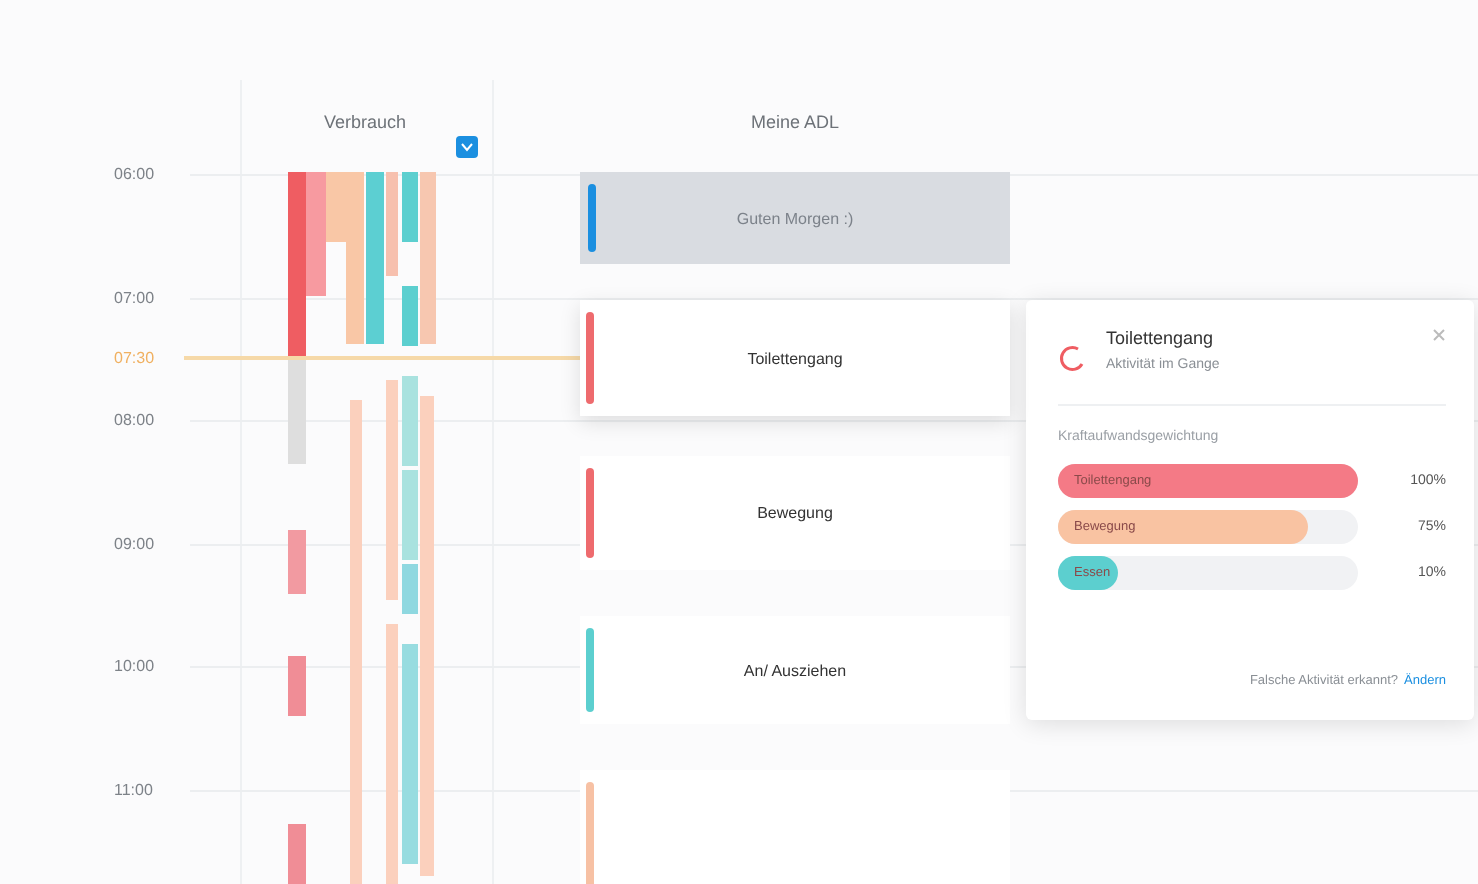 This screenshot has height=884, width=1478. I want to click on activity-card: An/ Ausziehen, so click(795, 670).